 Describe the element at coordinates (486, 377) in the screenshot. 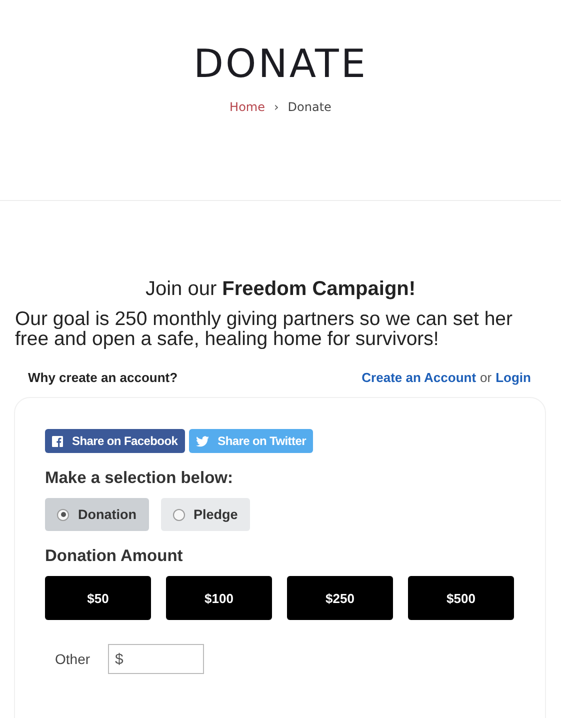

I see `or-text: or` at that location.